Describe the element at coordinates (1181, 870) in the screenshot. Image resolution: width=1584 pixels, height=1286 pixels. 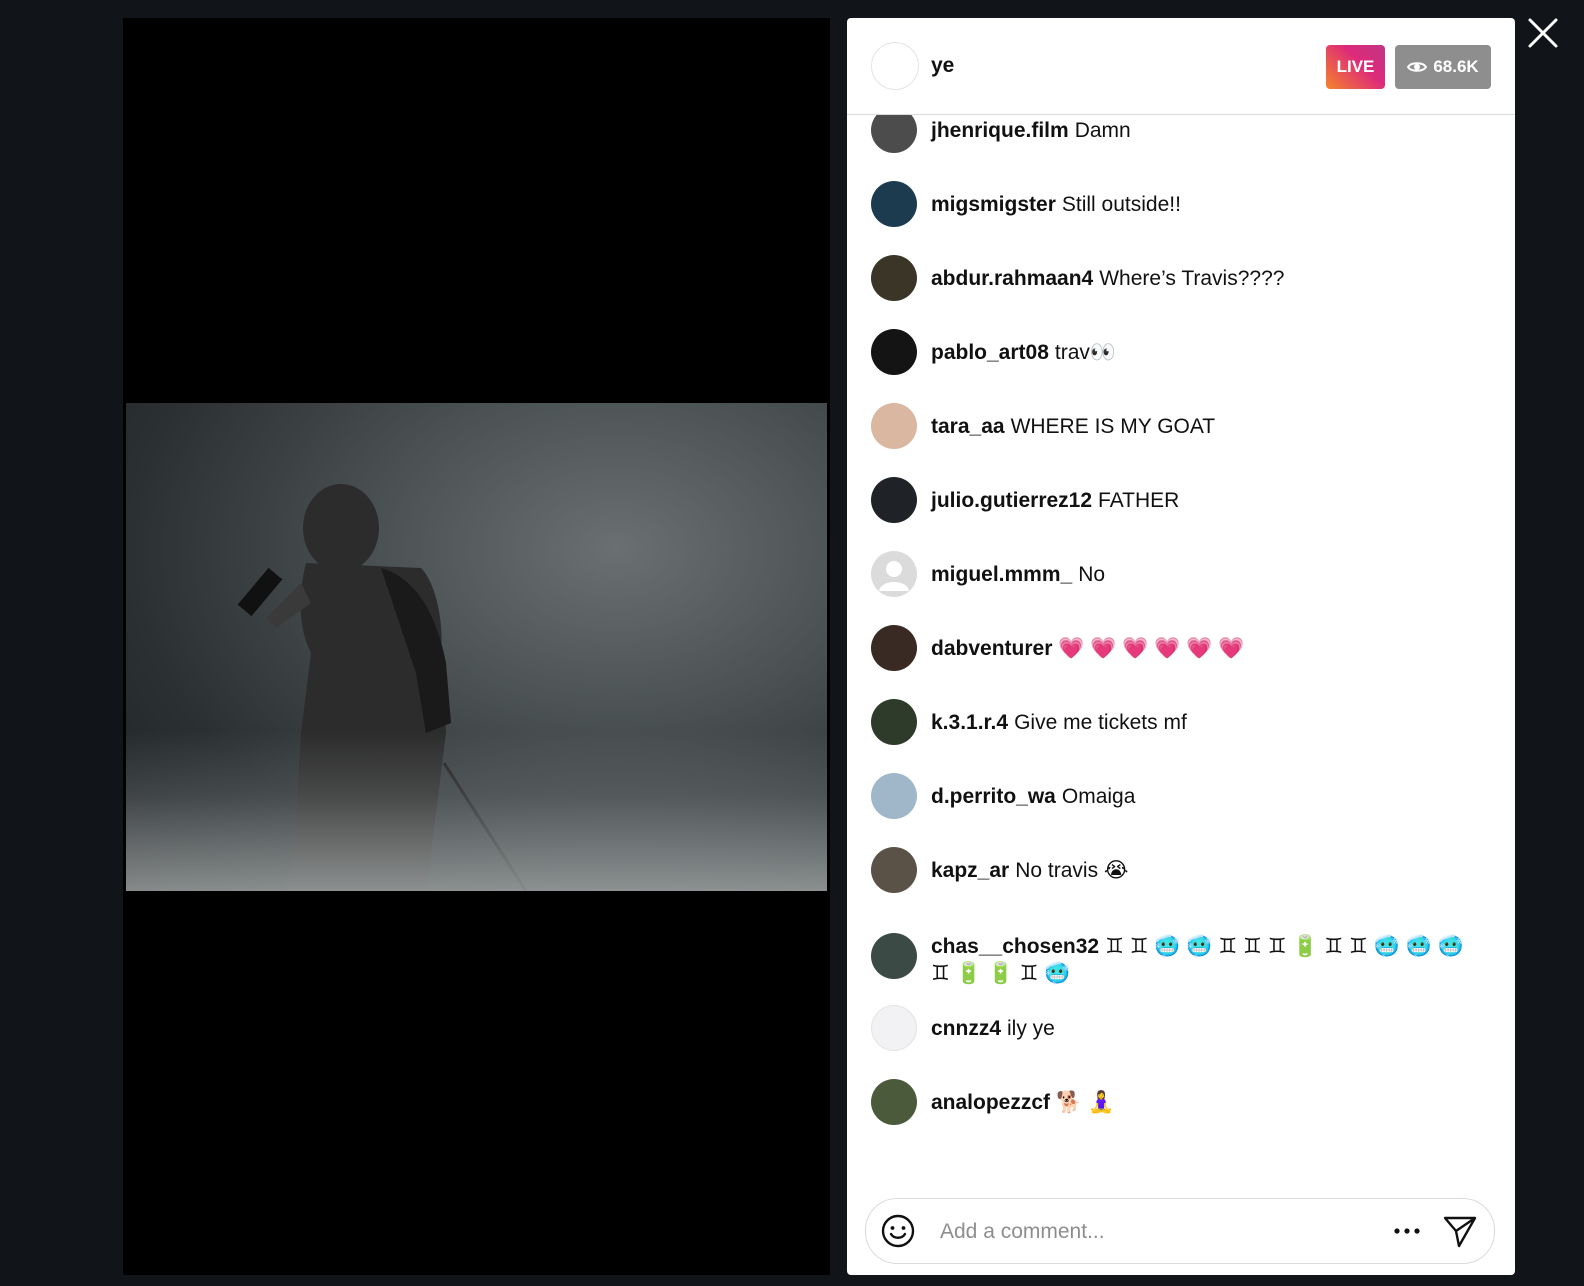
I see `comment: kapz_ar No travis 😭` at that location.